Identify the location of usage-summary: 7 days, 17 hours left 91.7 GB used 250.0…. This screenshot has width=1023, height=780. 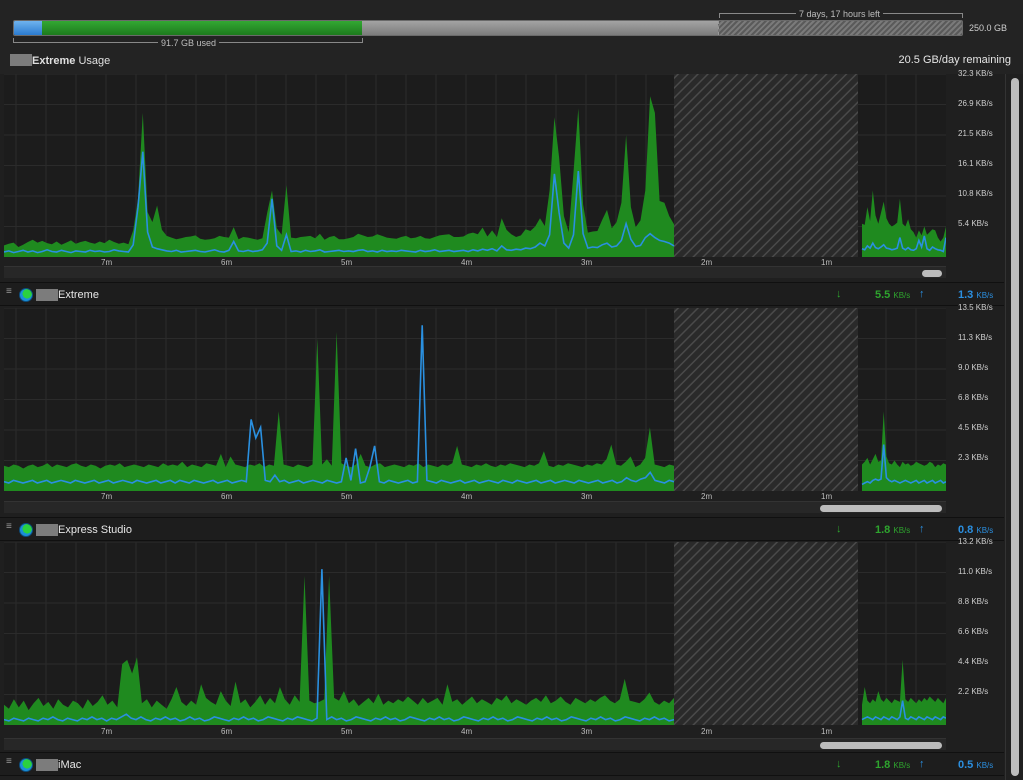
(511, 37).